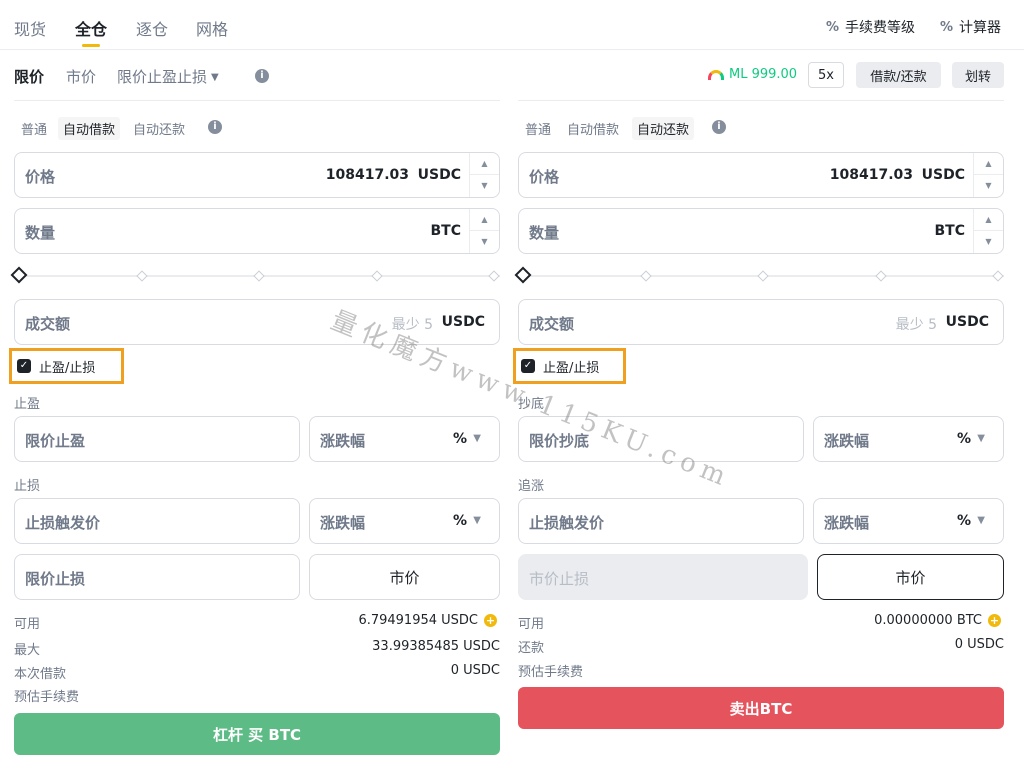  Describe the element at coordinates (979, 644) in the screenshot. I see `sell-repay-value: 0 USDC` at that location.